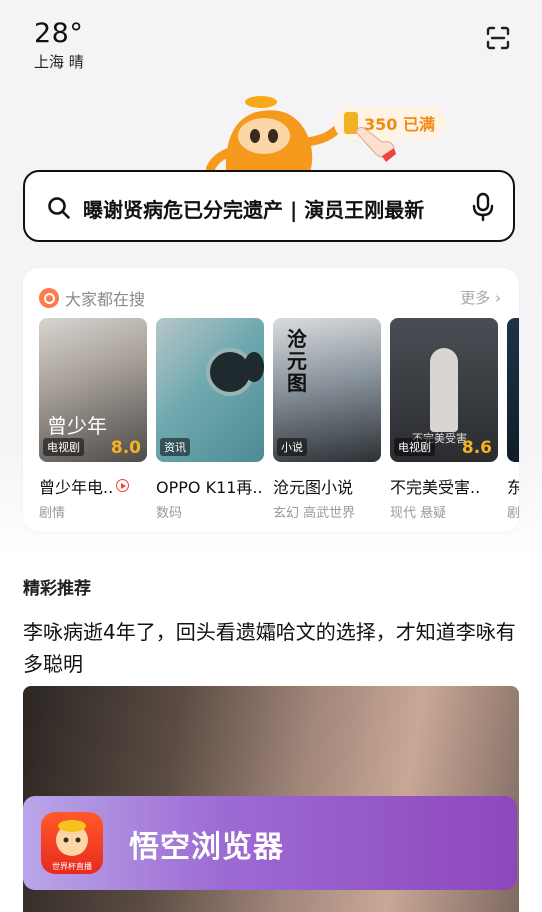 The image size is (542, 912). I want to click on trending-item: 东 剧, so click(513, 419).